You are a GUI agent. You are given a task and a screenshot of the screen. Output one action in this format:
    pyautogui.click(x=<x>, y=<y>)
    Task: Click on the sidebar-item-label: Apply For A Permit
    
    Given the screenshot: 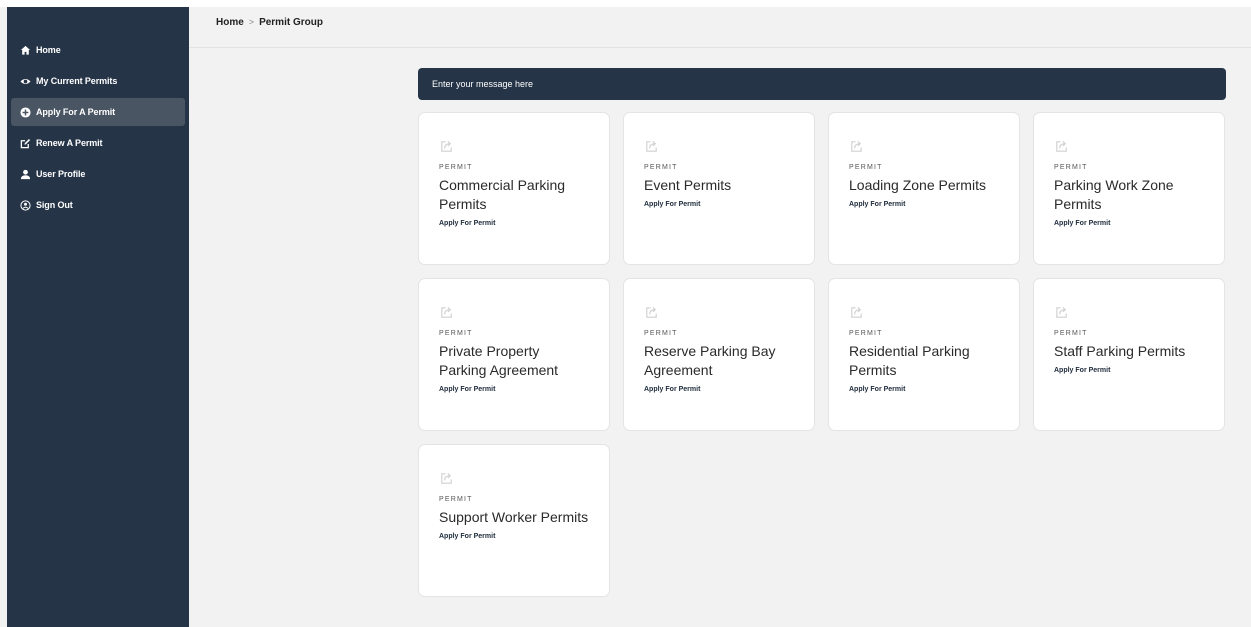 What is the action you would take?
    pyautogui.click(x=76, y=112)
    